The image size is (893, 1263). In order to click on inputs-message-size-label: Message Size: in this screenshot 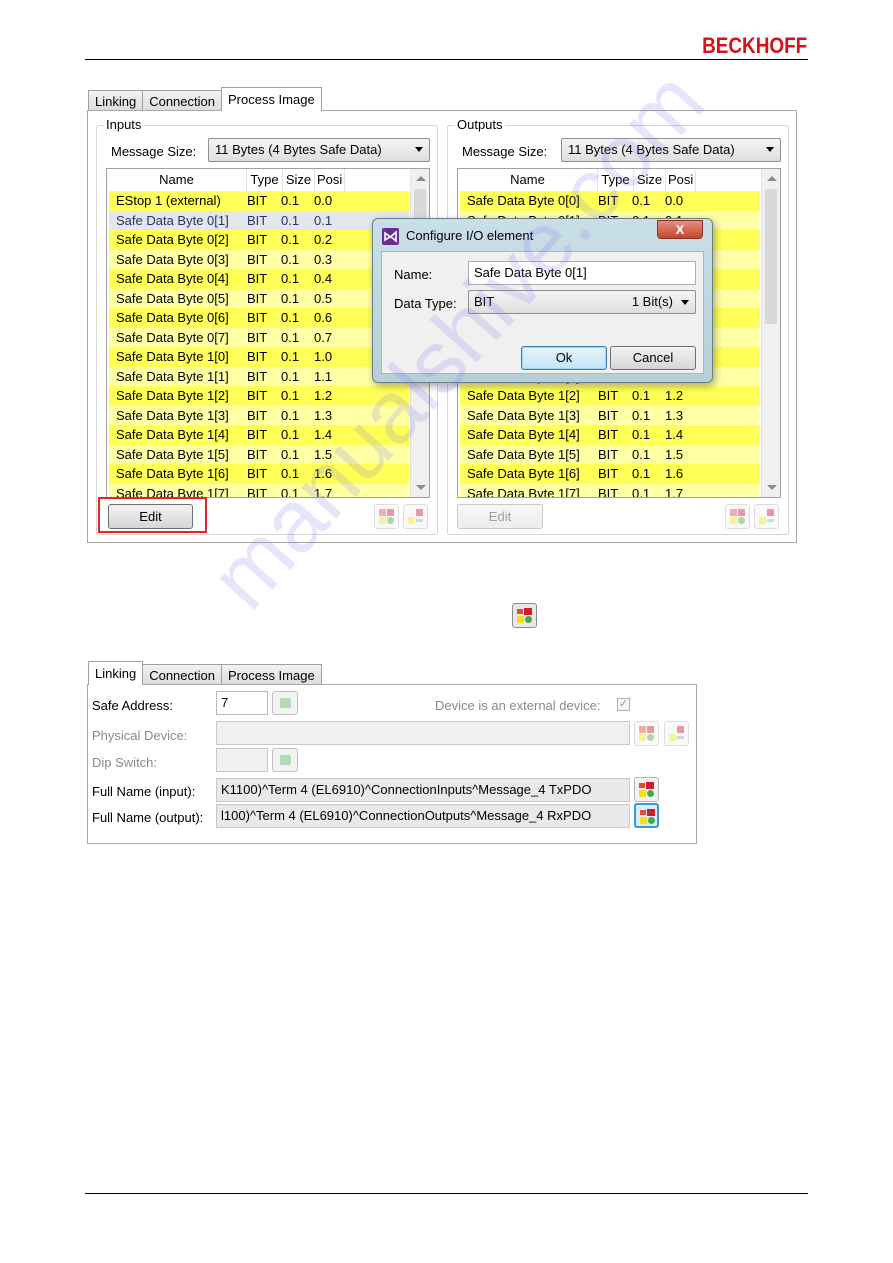, I will do `click(154, 151)`.